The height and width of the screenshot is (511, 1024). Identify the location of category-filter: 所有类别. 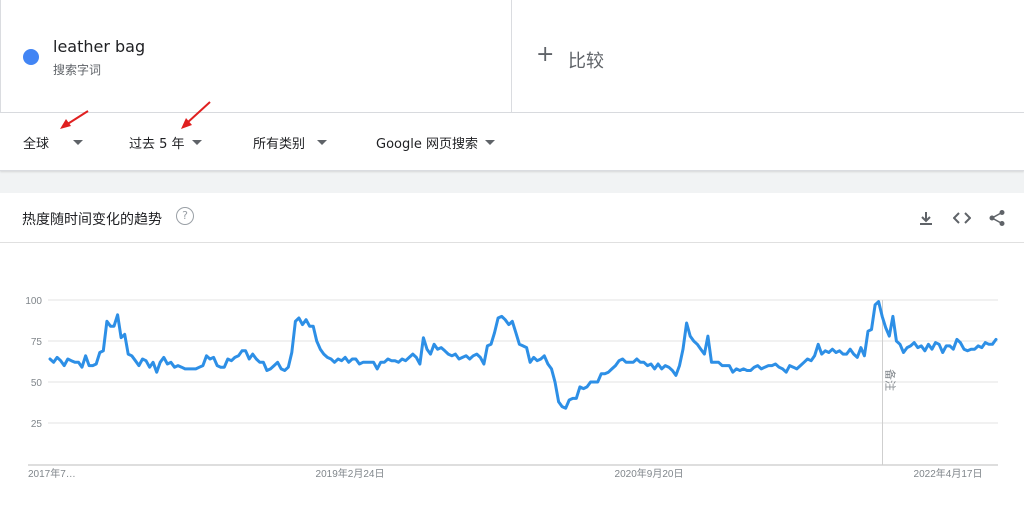
(290, 142).